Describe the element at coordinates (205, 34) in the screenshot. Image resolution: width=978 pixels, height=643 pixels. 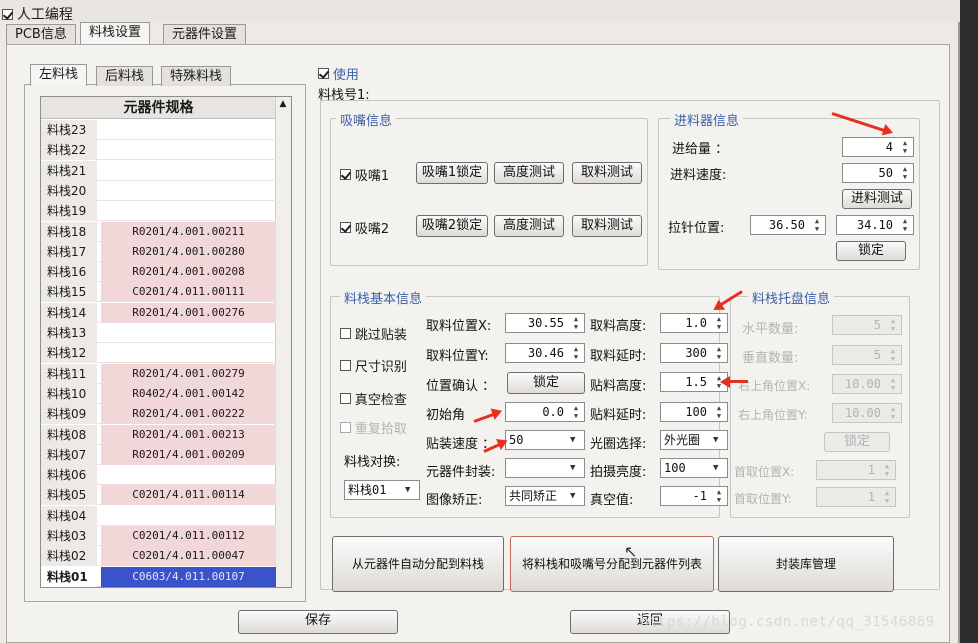
I see `tab-component-settings: 元器件设置` at that location.